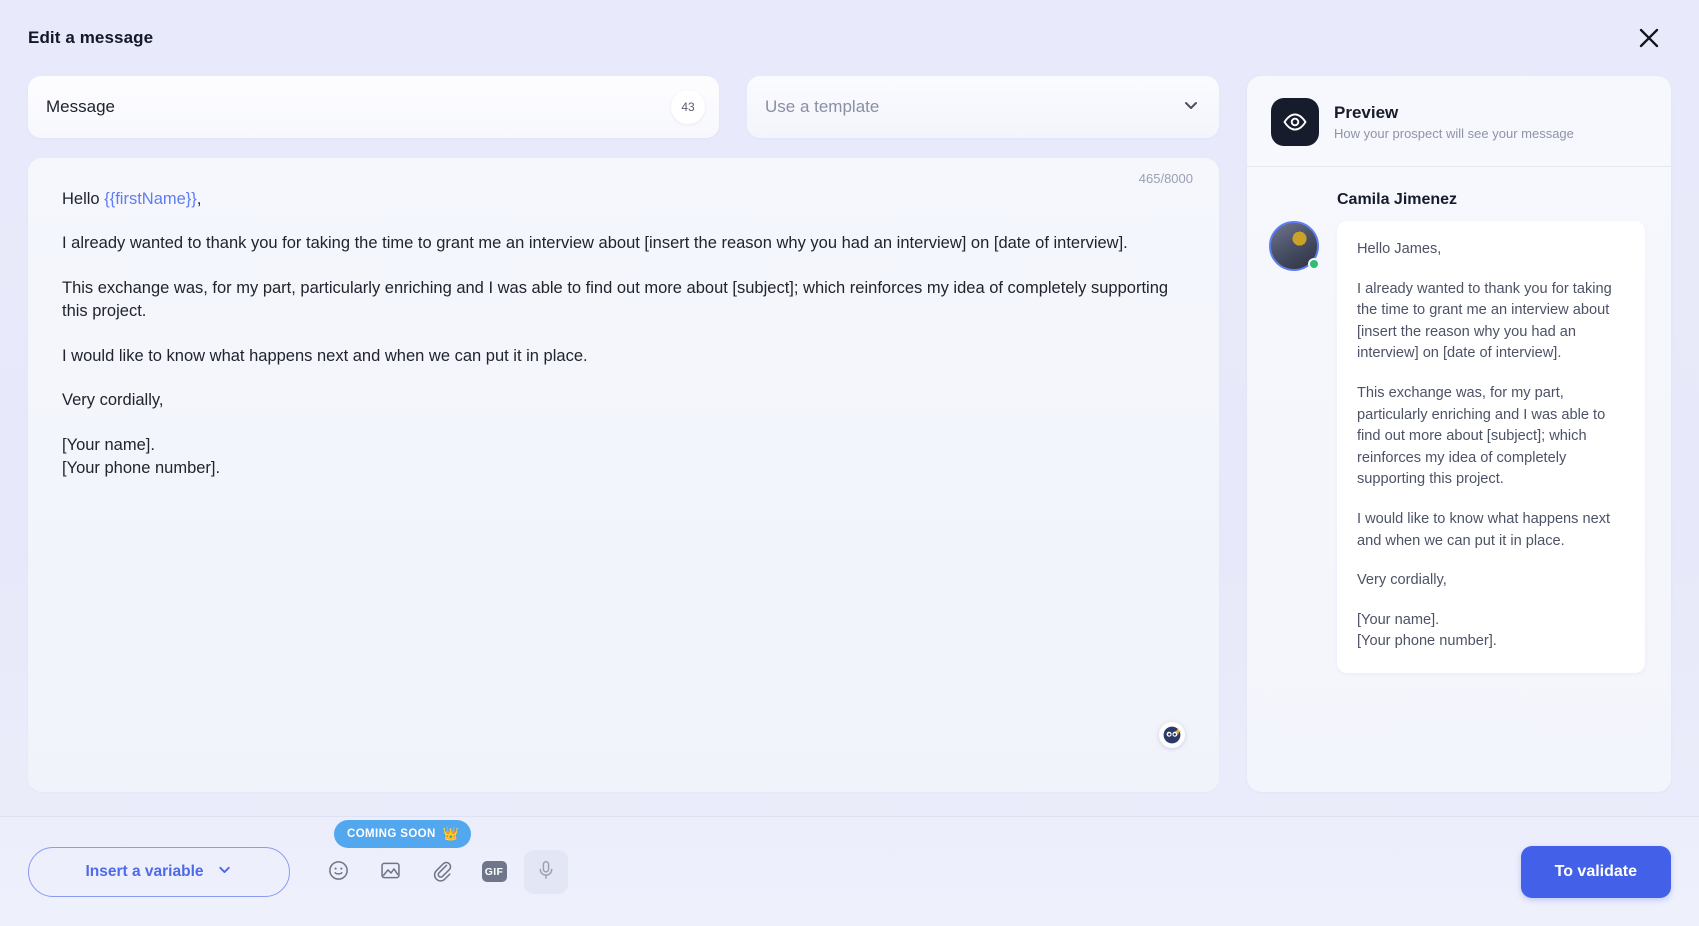 This screenshot has width=1699, height=926. I want to click on greeting-suffix: ,, so click(199, 199).